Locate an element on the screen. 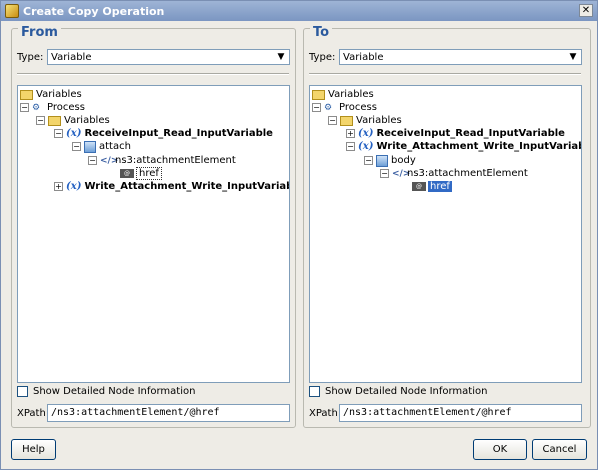 Image resolution: width=598 pixels, height=470 pixels. ok-button: OK is located at coordinates (500, 449).